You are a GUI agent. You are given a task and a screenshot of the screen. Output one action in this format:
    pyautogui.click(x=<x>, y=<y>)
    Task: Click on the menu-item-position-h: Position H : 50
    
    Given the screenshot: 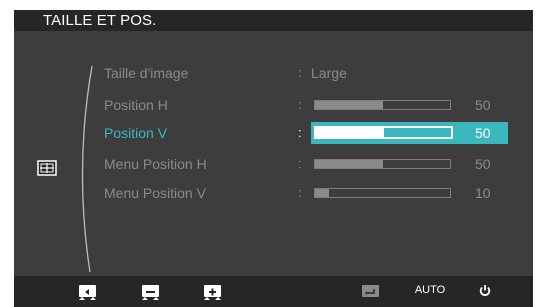 What is the action you would take?
    pyautogui.click(x=273, y=105)
    